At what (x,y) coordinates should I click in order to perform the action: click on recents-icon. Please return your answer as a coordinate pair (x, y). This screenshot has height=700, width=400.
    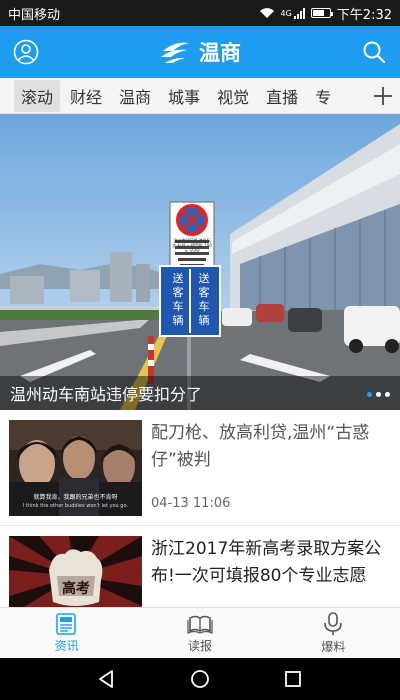
    Looking at the image, I should click on (293, 679).